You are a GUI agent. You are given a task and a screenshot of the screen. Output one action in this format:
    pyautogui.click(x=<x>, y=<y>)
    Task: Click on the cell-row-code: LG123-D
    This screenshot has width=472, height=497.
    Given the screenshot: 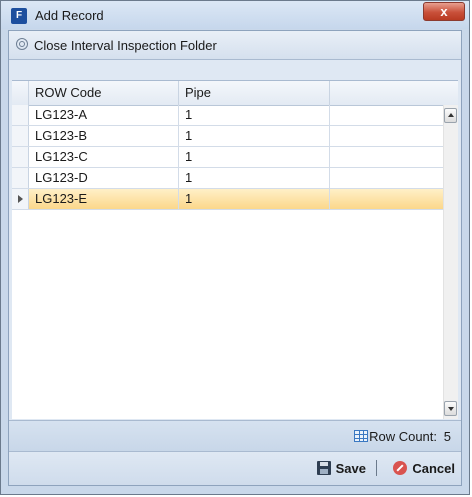 What is the action you would take?
    pyautogui.click(x=104, y=178)
    